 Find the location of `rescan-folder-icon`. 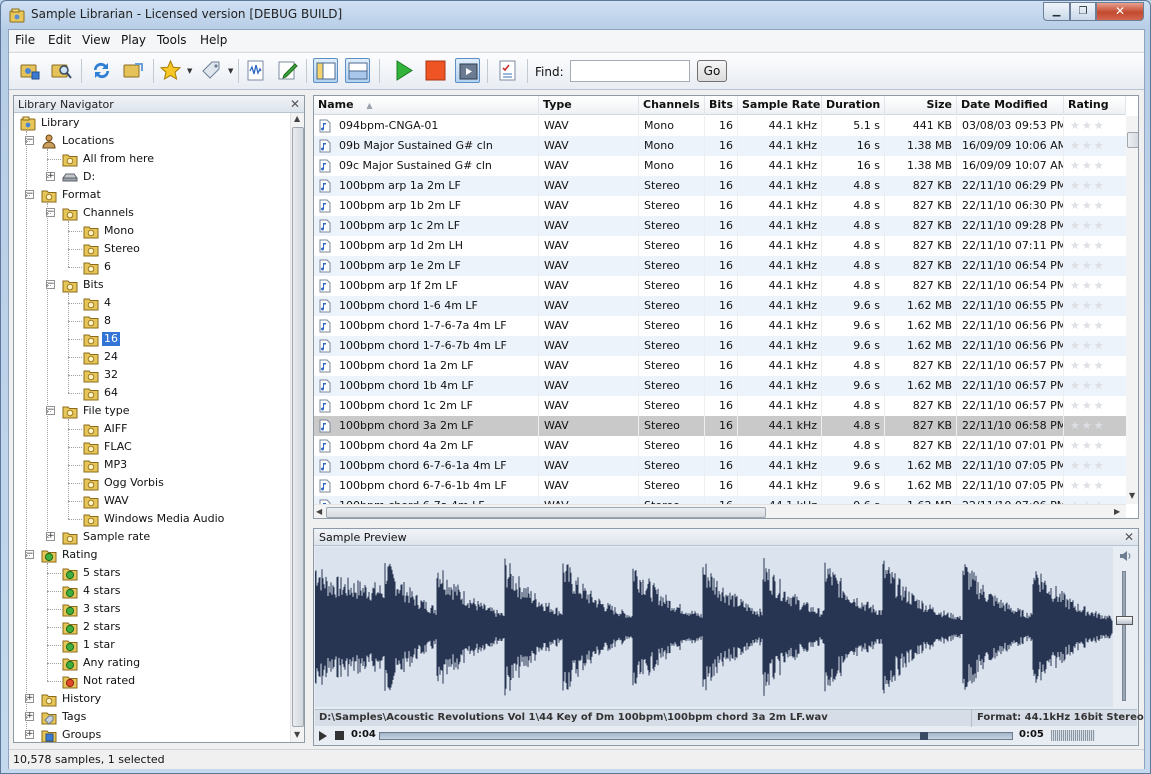

rescan-folder-icon is located at coordinates (133, 70).